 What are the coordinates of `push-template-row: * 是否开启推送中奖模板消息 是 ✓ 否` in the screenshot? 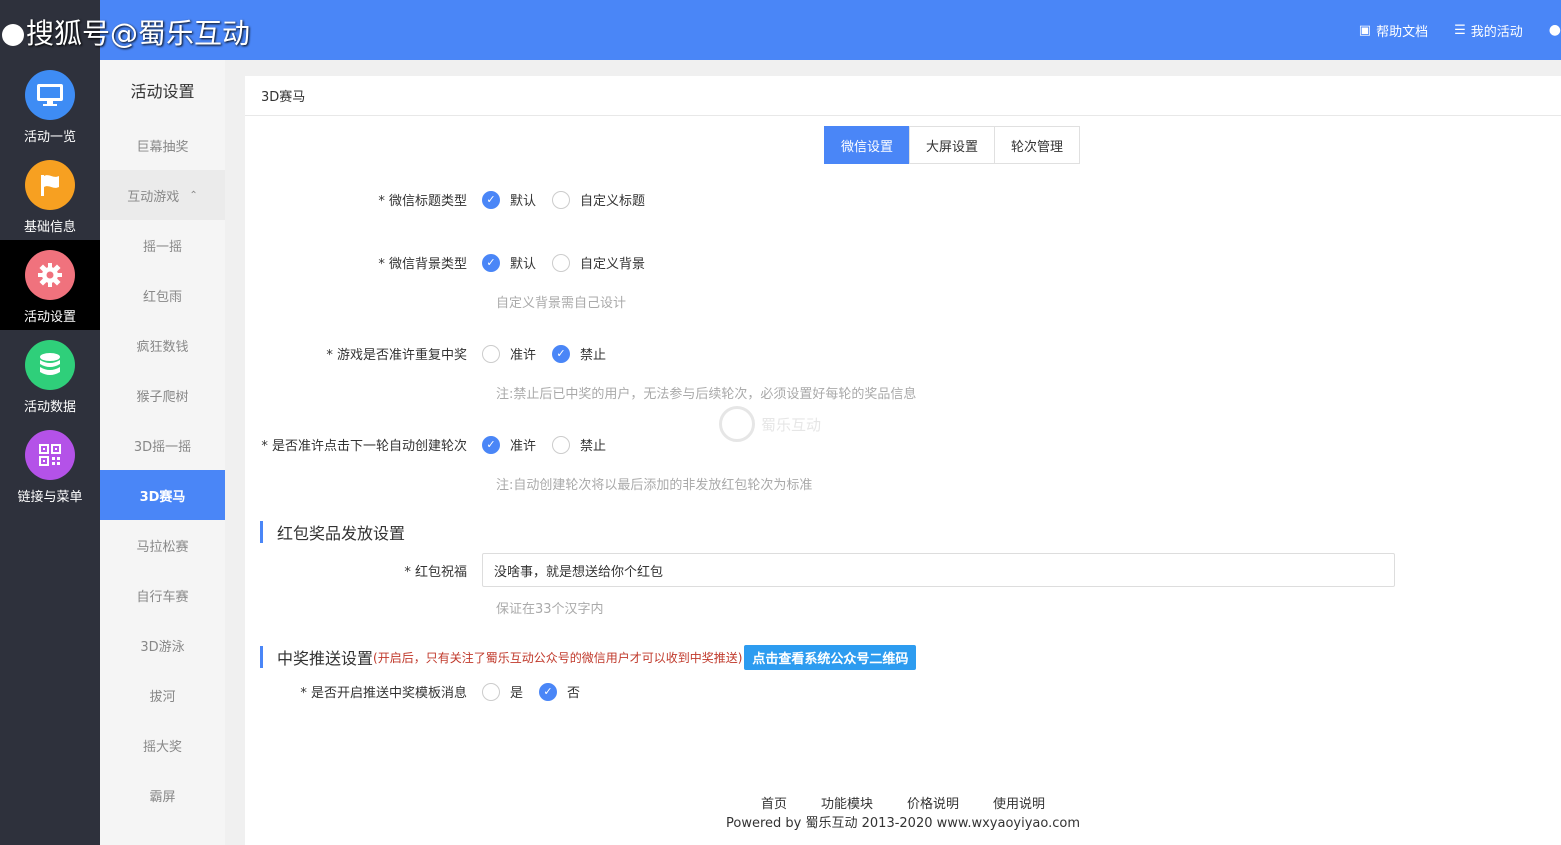 It's located at (420, 691).